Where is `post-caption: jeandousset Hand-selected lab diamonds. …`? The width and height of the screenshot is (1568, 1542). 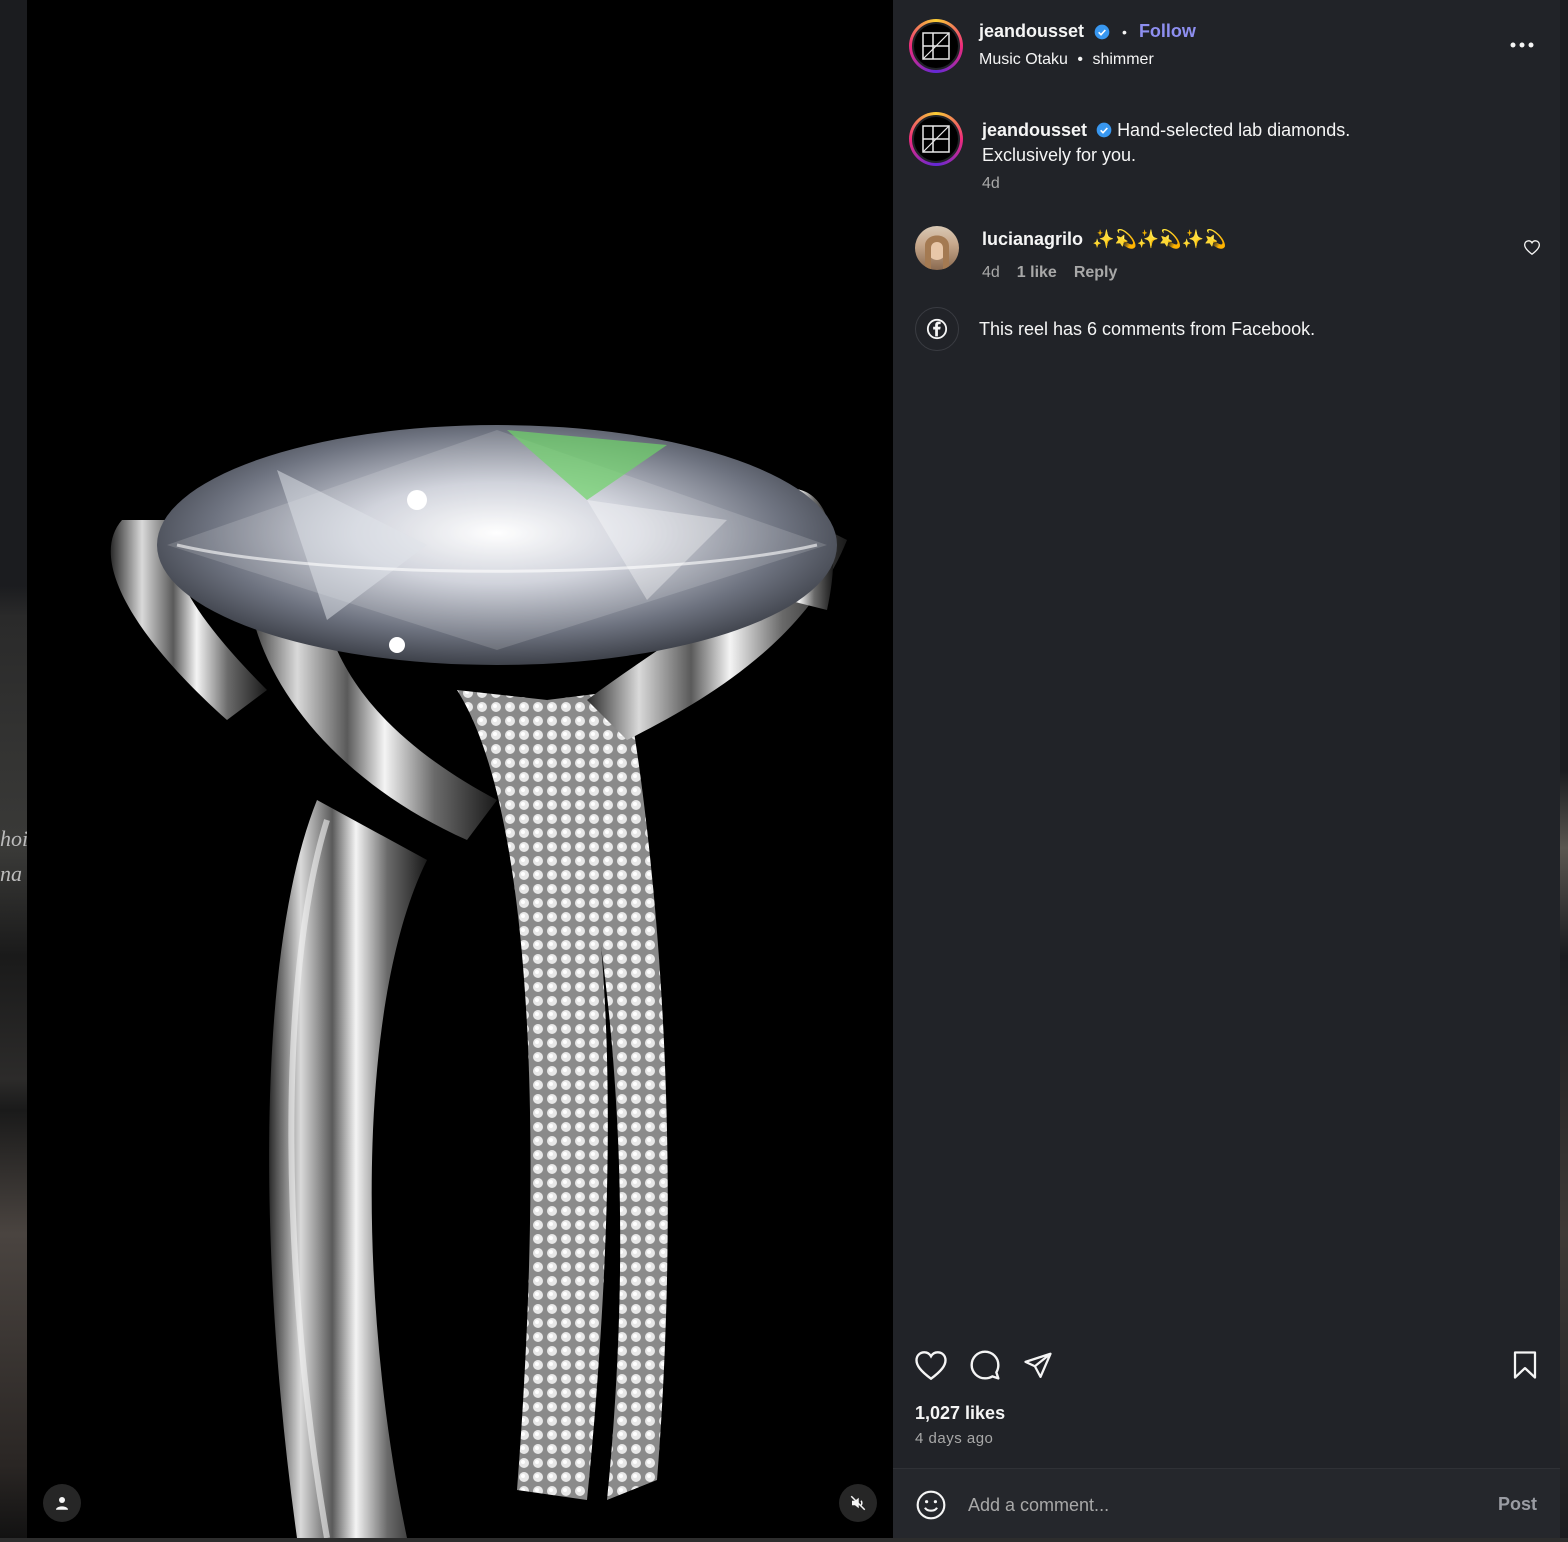 post-caption: jeandousset Hand-selected lab diamonds. … is located at coordinates (1252, 143).